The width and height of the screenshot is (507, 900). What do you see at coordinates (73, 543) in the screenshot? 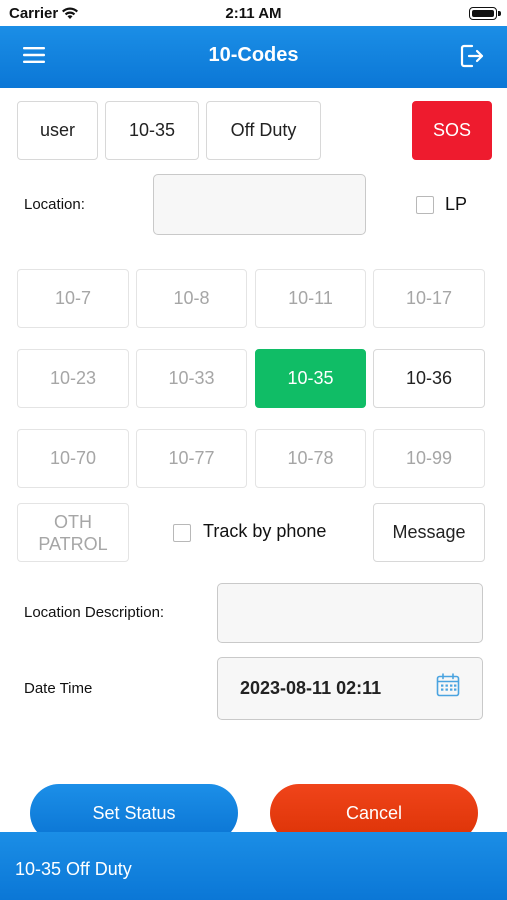
I see `oth-patrol-line2: PATROL` at bounding box center [73, 543].